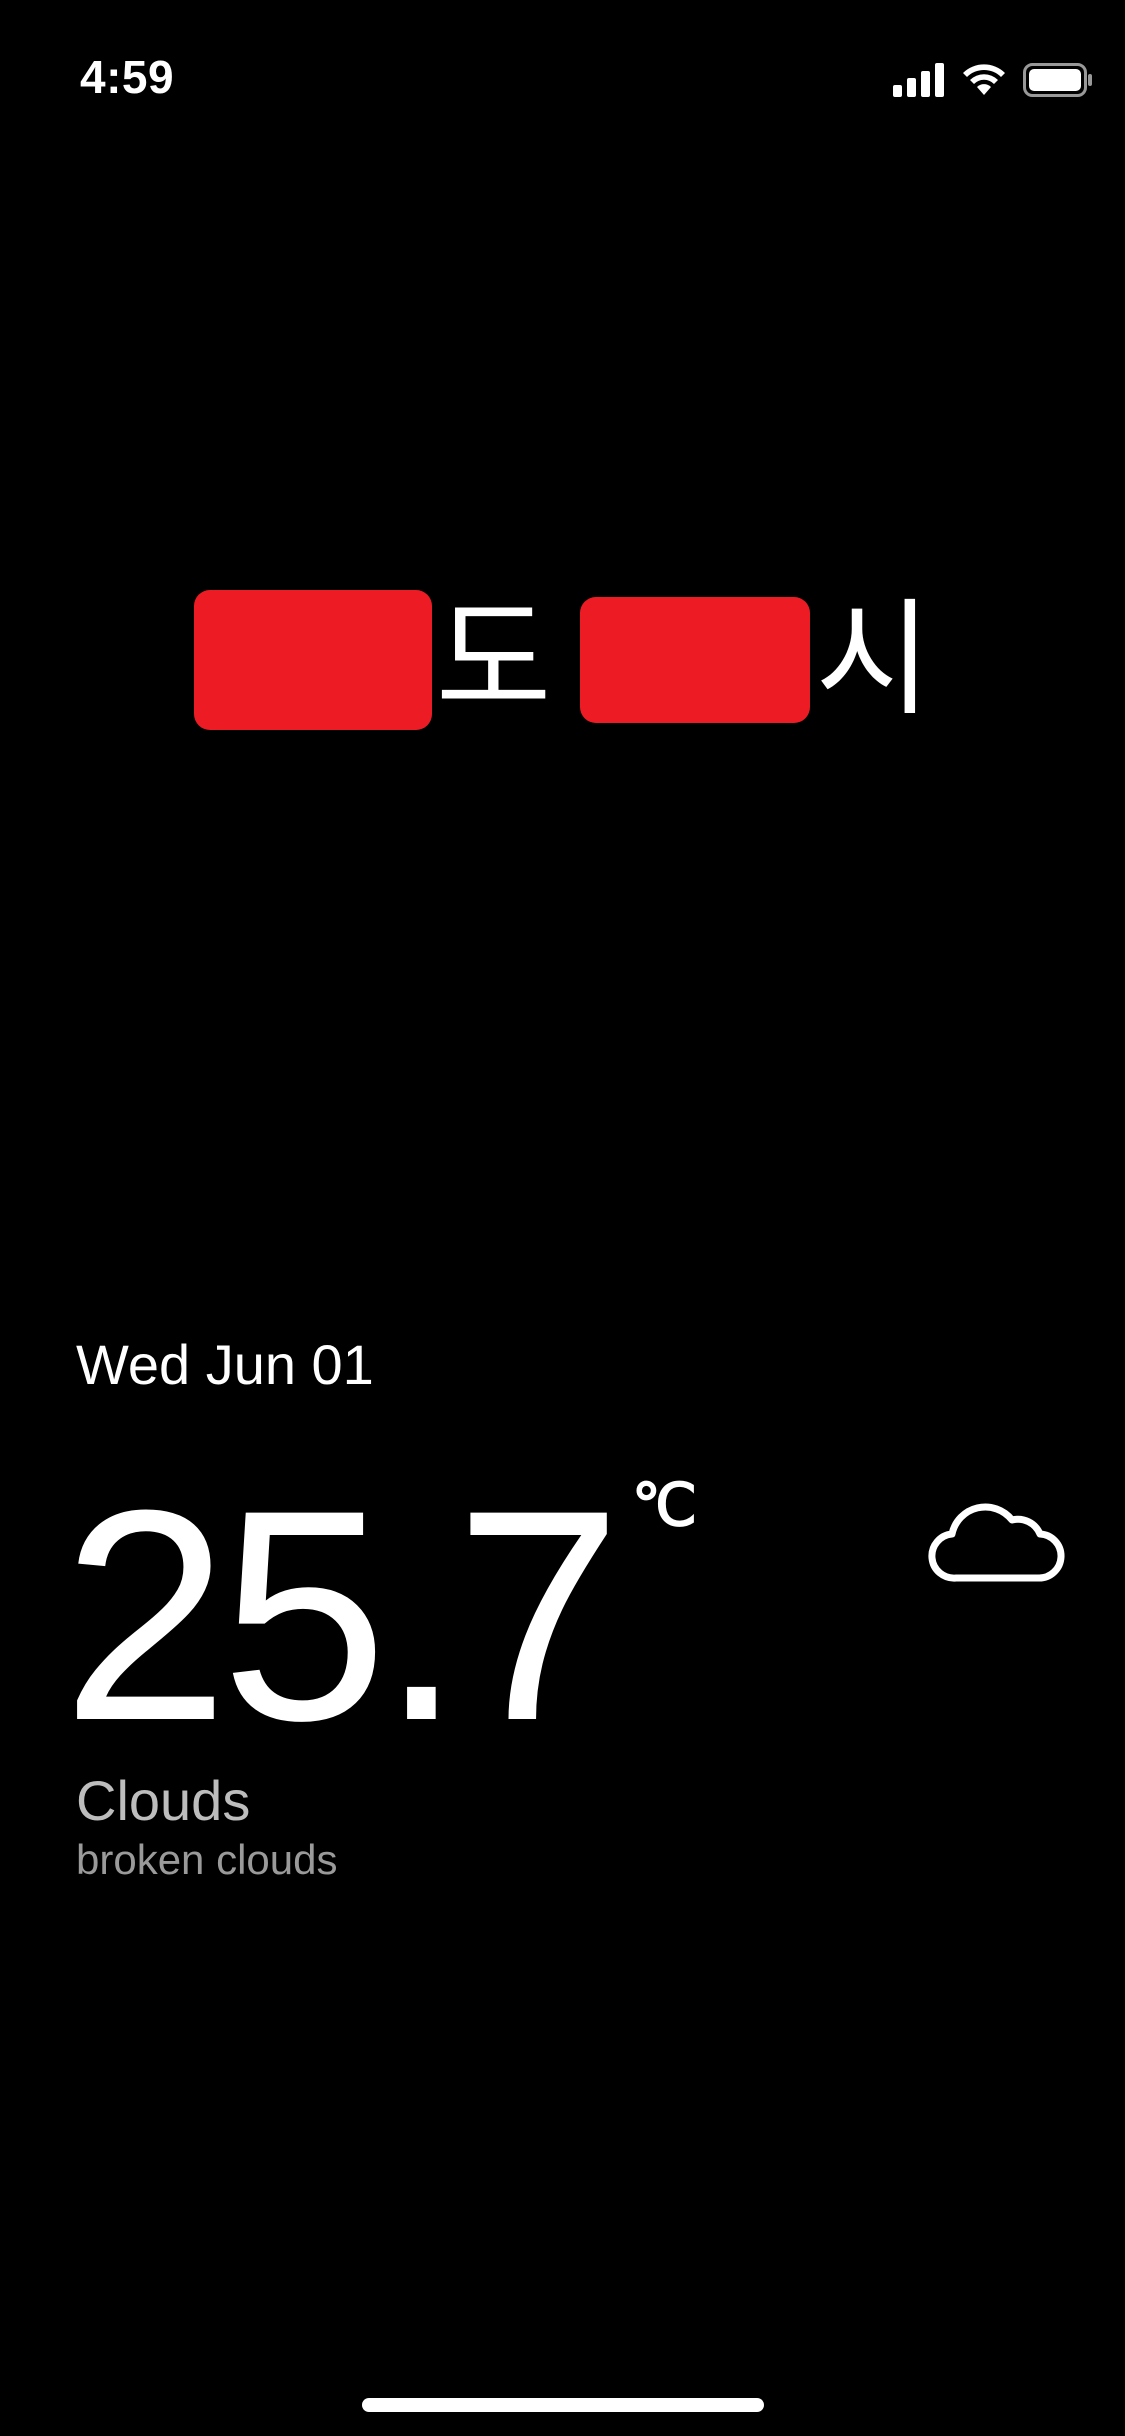  Describe the element at coordinates (562, 660) in the screenshot. I see `location-title: 도 시` at that location.